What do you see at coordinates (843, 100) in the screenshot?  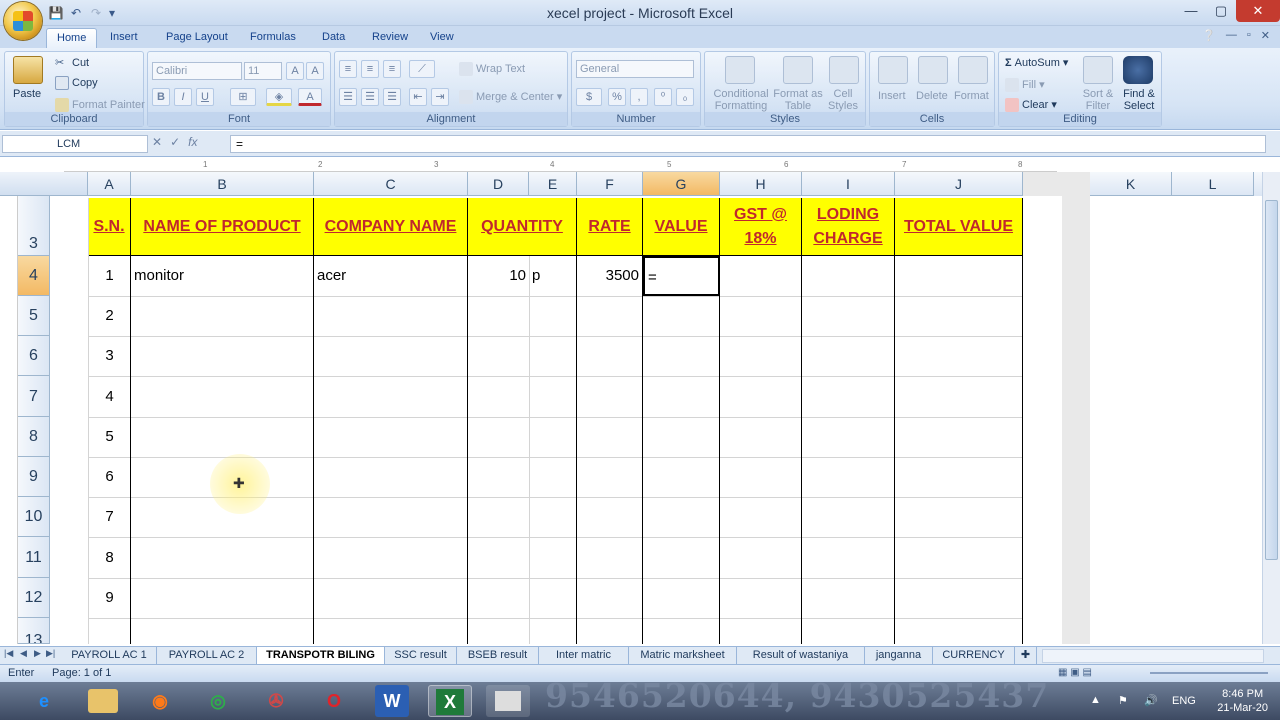 I see `cell-styles-button: Cell Styles` at bounding box center [843, 100].